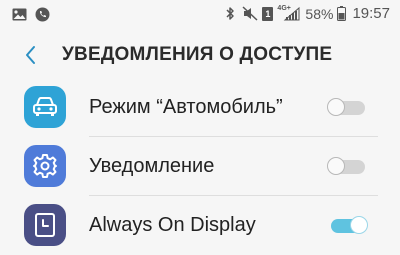 This screenshot has height=255, width=400. What do you see at coordinates (186, 107) in the screenshot?
I see `list-item-label: Режим “Автомобиль”` at bounding box center [186, 107].